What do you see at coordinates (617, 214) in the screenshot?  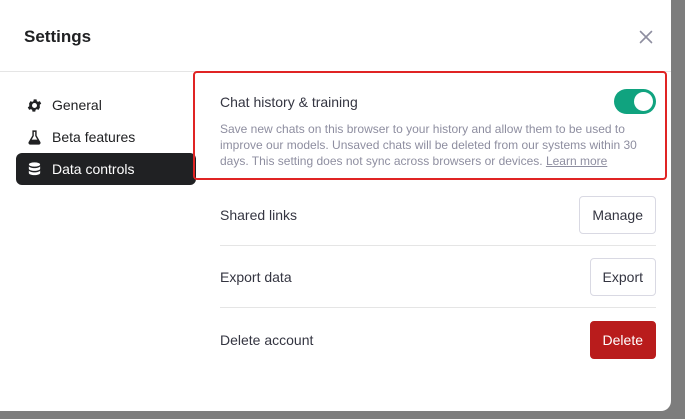 I see `manage-button: Manage` at bounding box center [617, 214].